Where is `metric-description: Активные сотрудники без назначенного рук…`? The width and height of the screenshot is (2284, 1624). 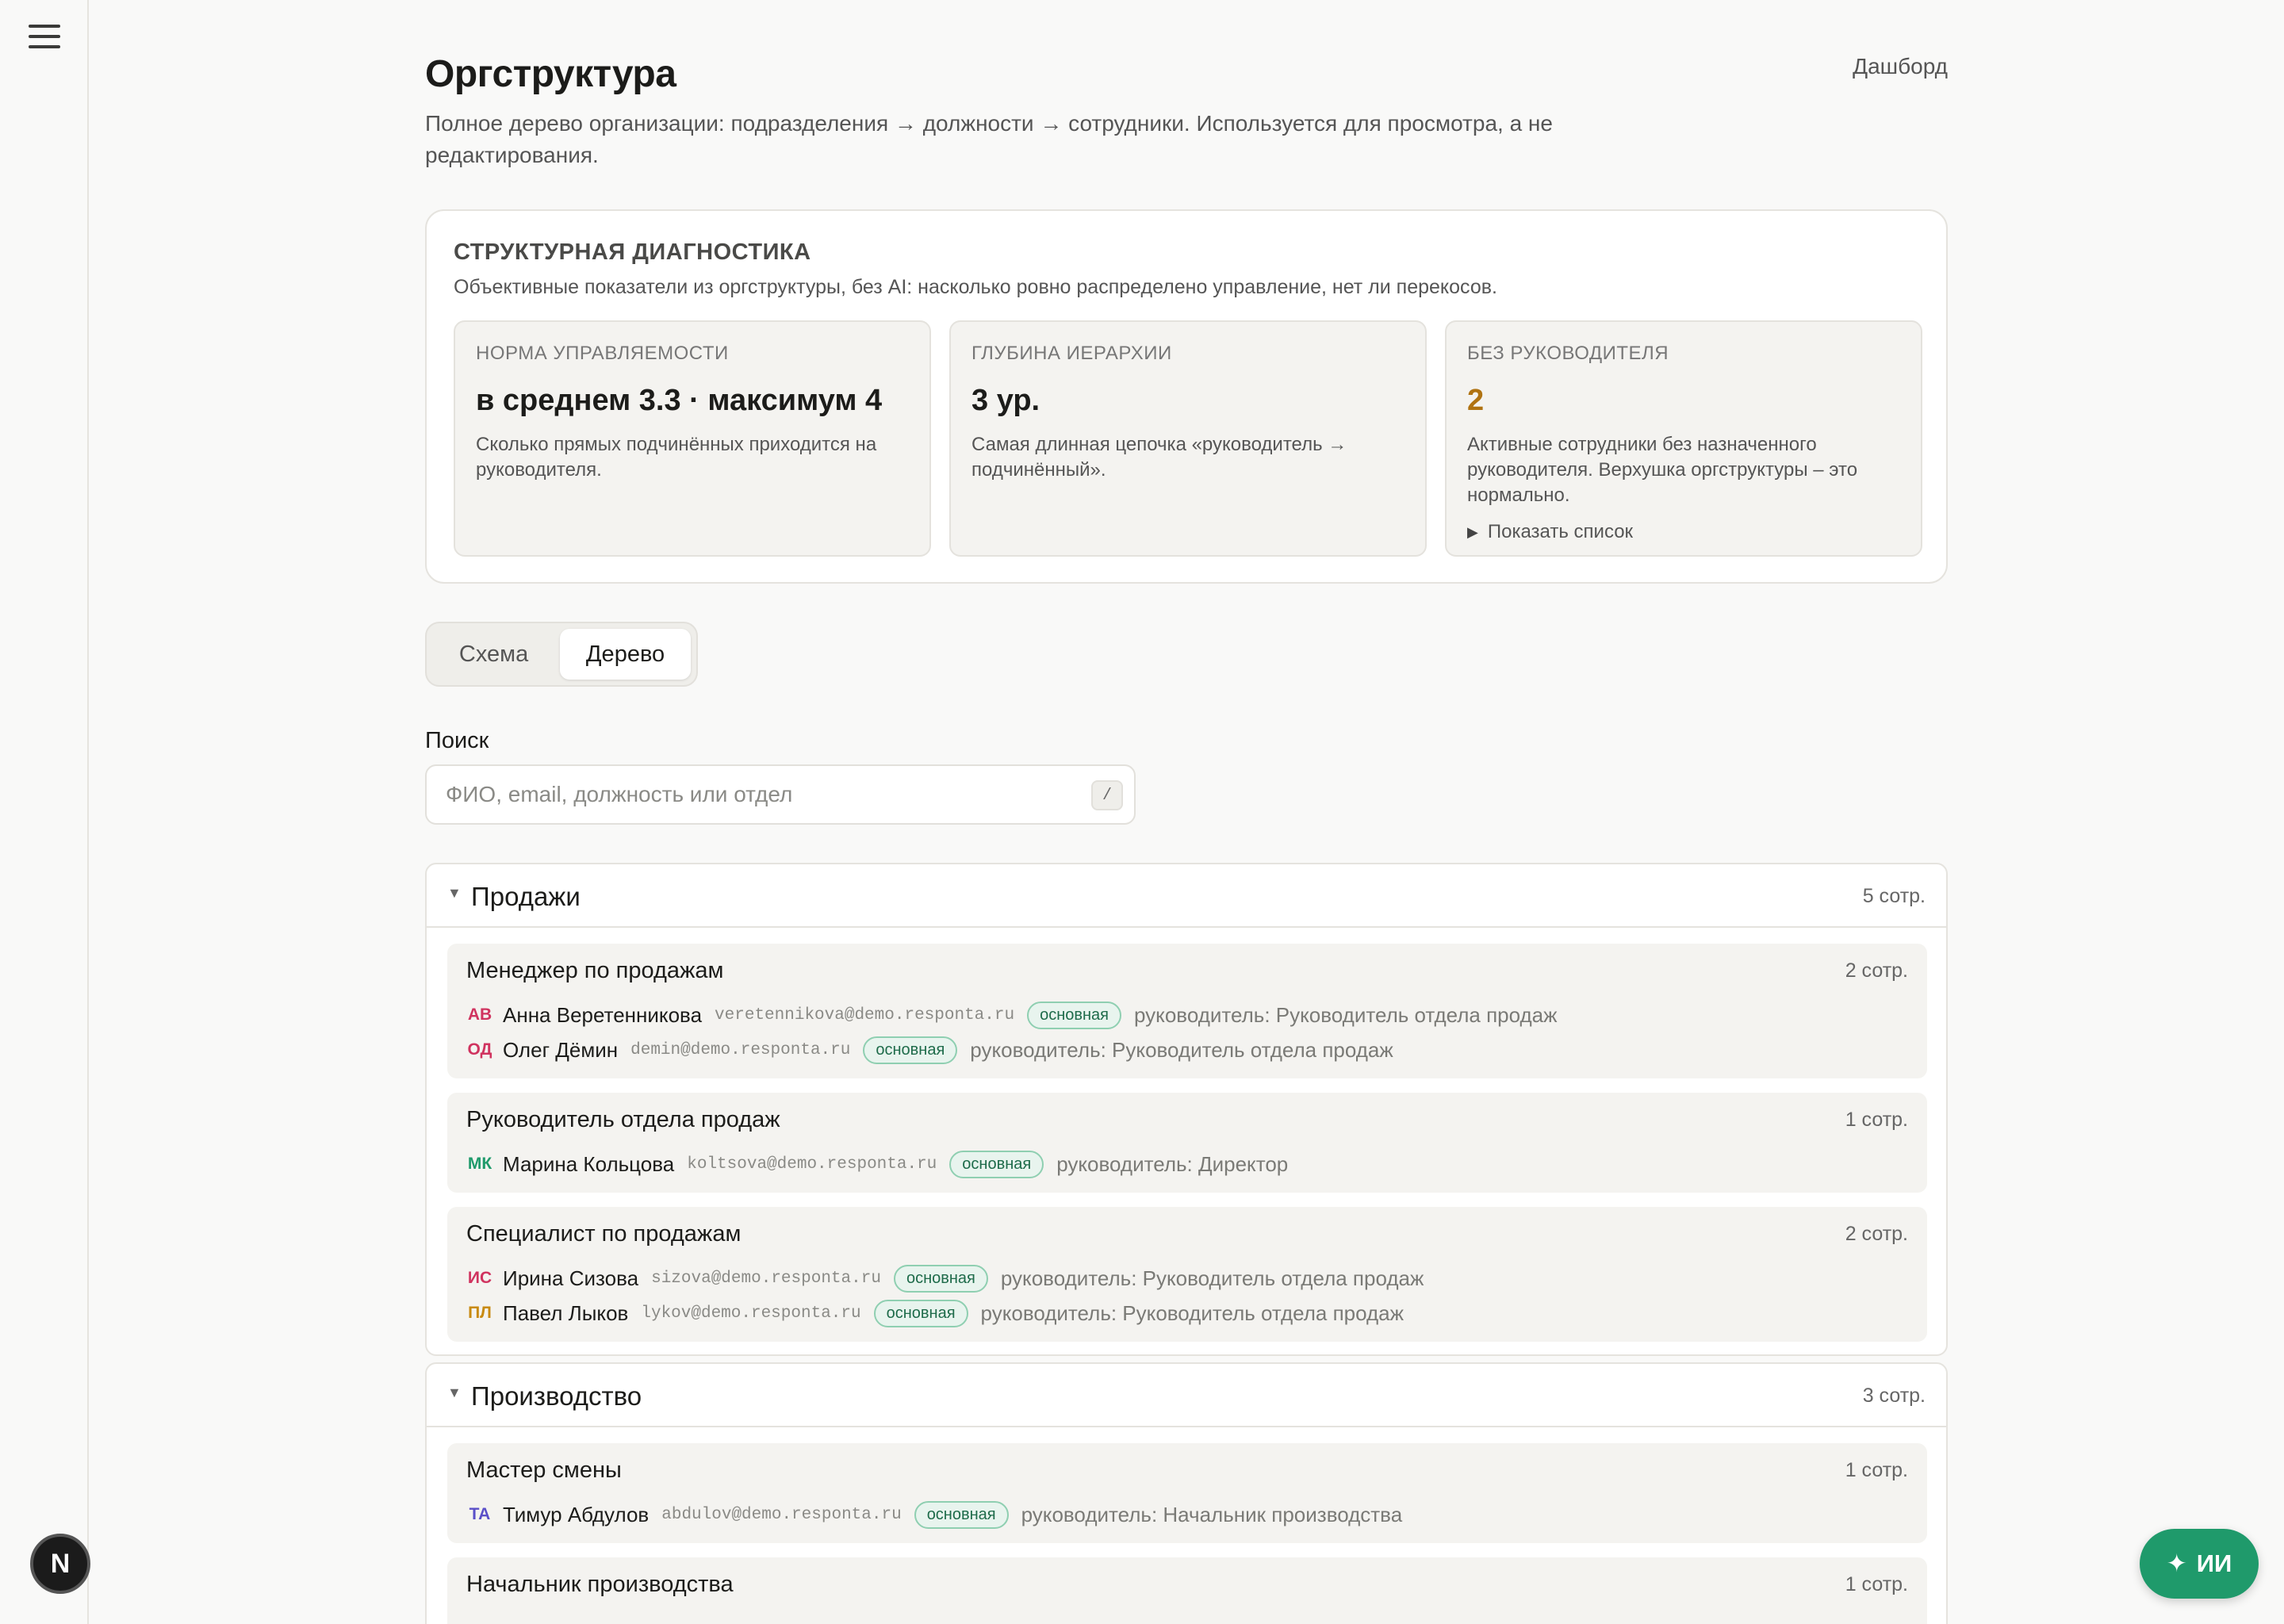 metric-description: Активные сотрудники без назначенного рук… is located at coordinates (1662, 470).